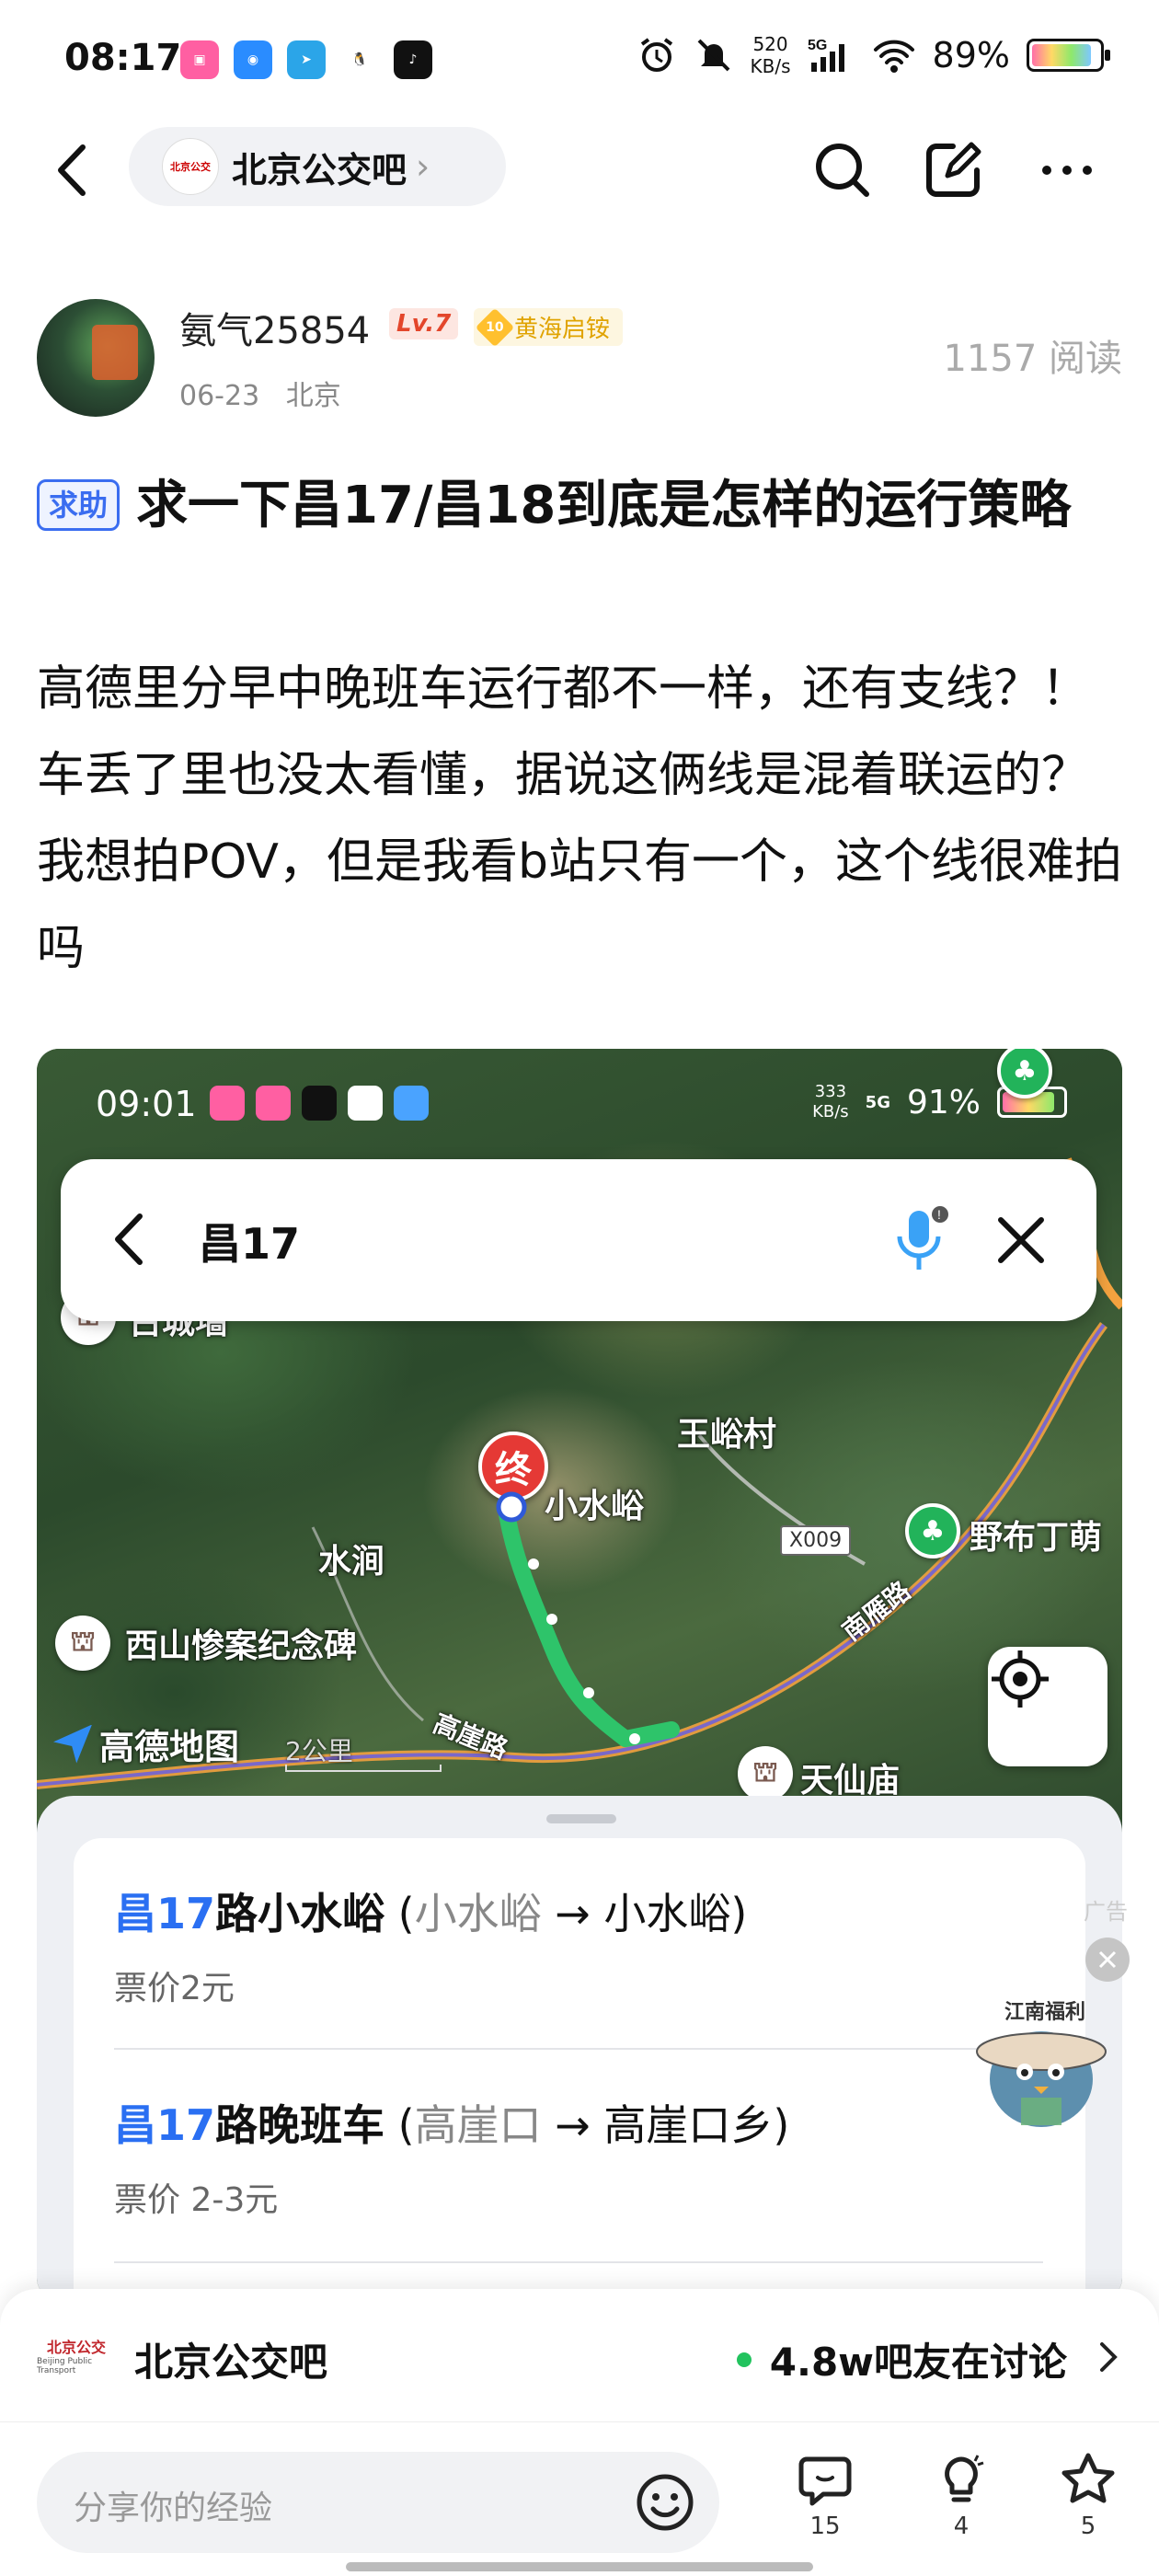 The width and height of the screenshot is (1159, 2576). Describe the element at coordinates (1067, 170) in the screenshot. I see `more-icon` at that location.